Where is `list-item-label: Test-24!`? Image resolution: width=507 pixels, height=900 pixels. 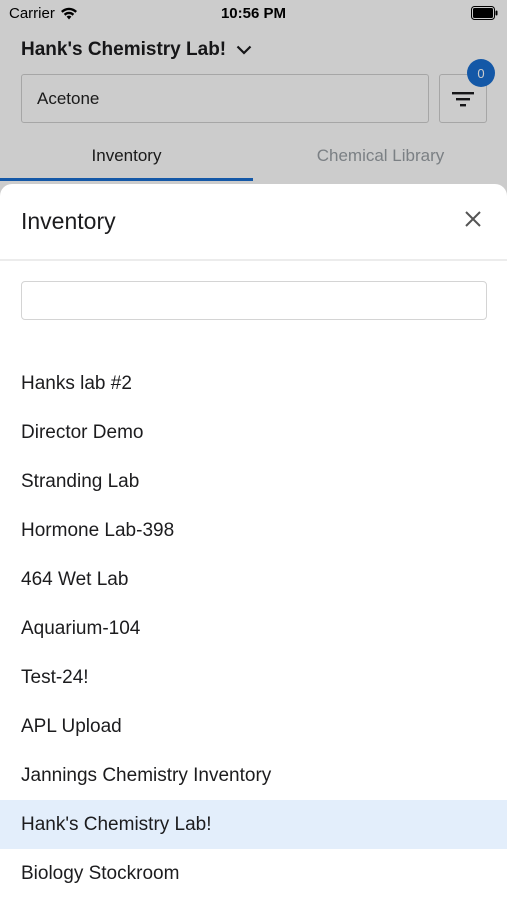 list-item-label: Test-24! is located at coordinates (55, 677).